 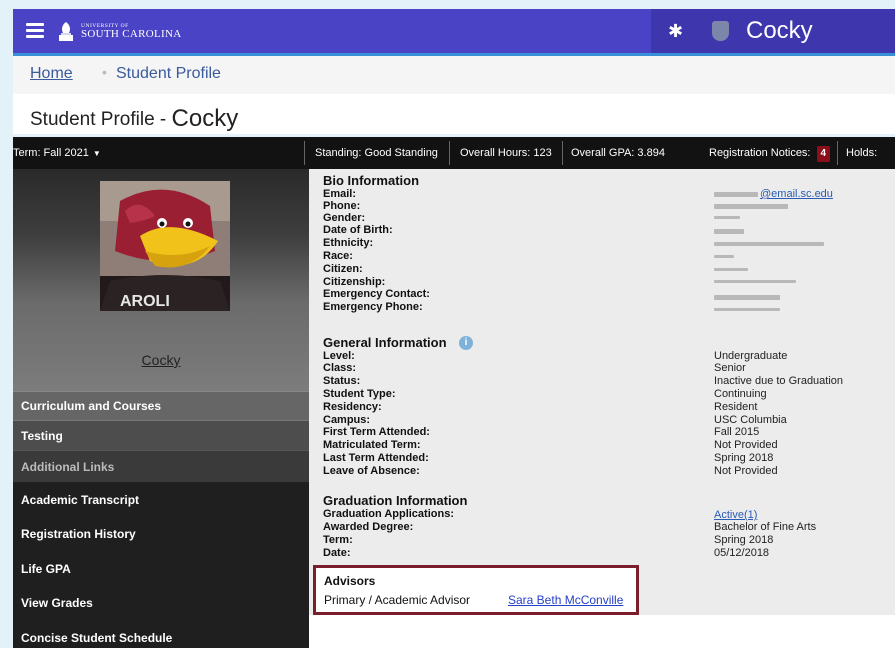 What do you see at coordinates (744, 540) in the screenshot?
I see `graduation-value: Spring 2018` at bounding box center [744, 540].